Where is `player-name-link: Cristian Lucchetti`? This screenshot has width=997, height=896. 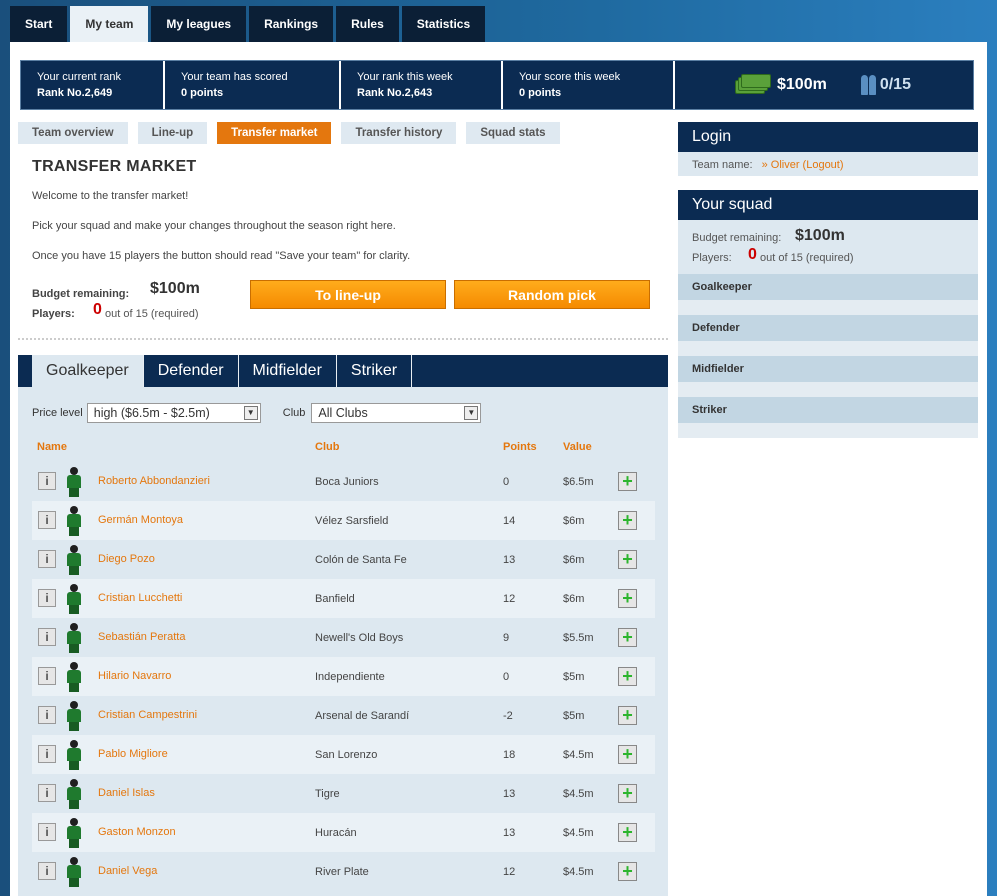
player-name-link: Cristian Lucchetti is located at coordinates (140, 598).